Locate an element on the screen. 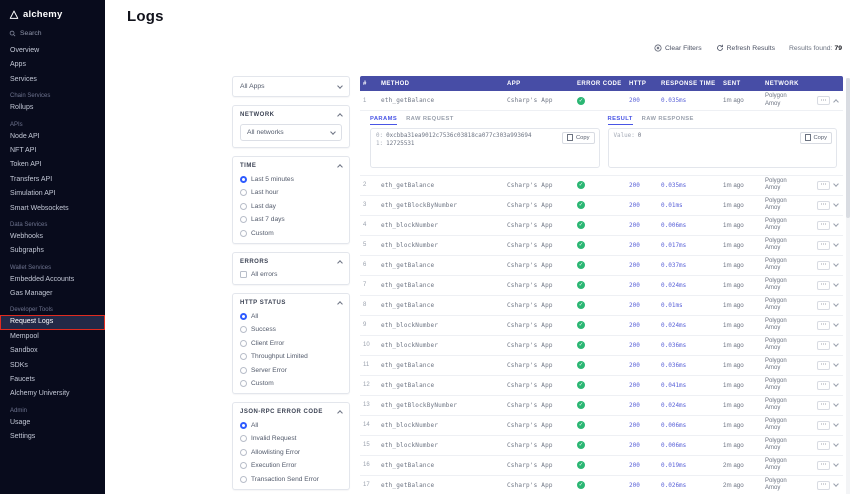 The image size is (850, 494). sidebar-item-mempool: Mempool is located at coordinates (52, 337).